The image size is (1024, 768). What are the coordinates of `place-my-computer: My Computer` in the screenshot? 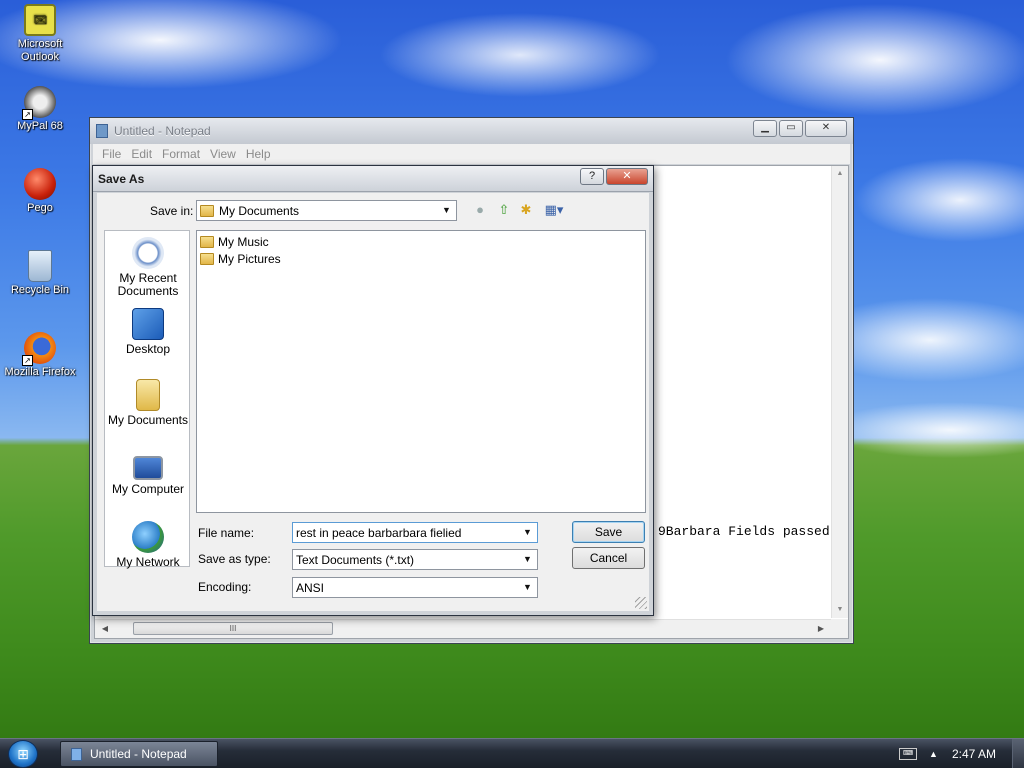 It's located at (148, 473).